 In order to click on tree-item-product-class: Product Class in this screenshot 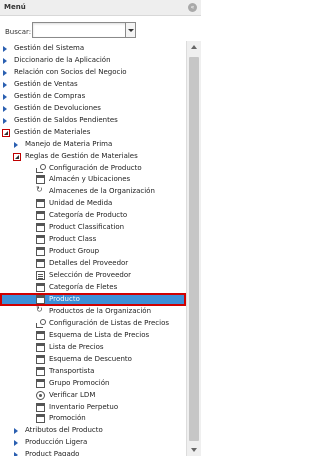, I will do `click(93, 240)`.